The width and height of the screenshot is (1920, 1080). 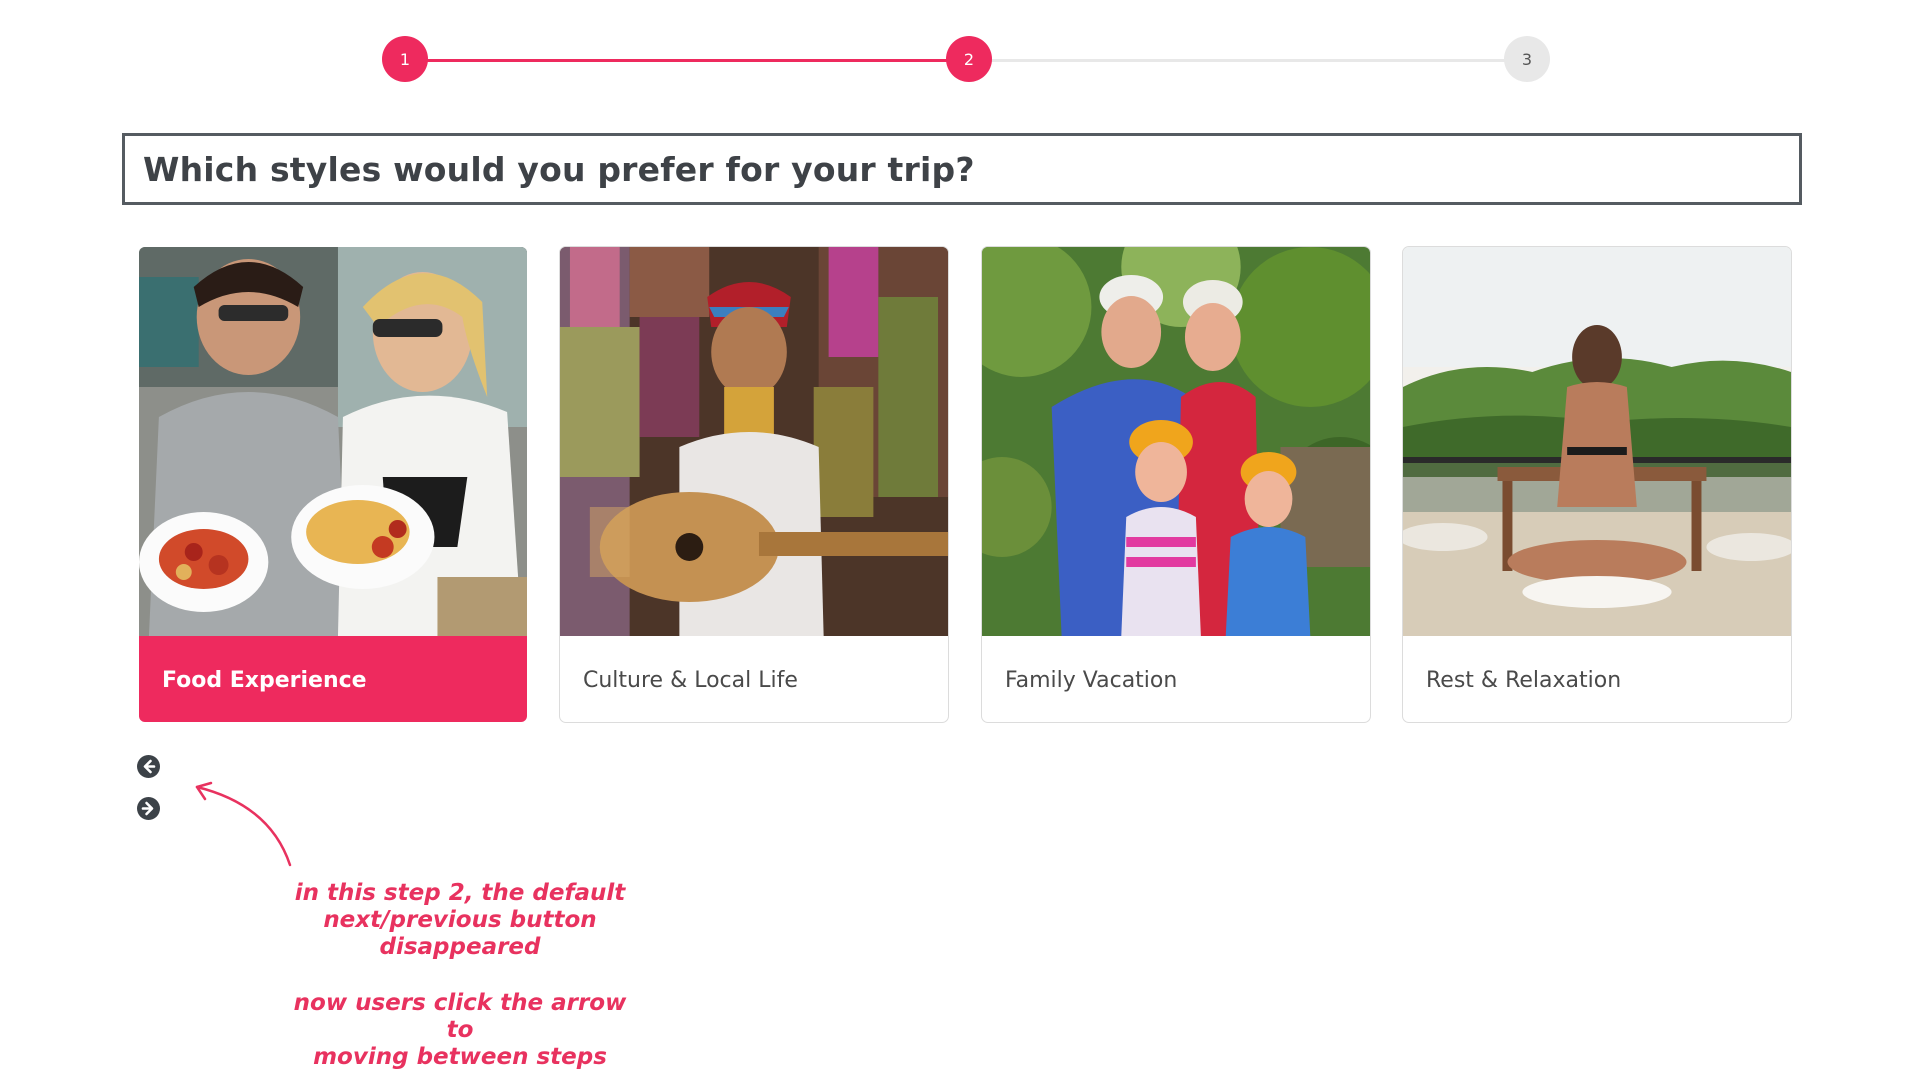 I want to click on option-label: Rest & Relaxation, so click(x=1524, y=680).